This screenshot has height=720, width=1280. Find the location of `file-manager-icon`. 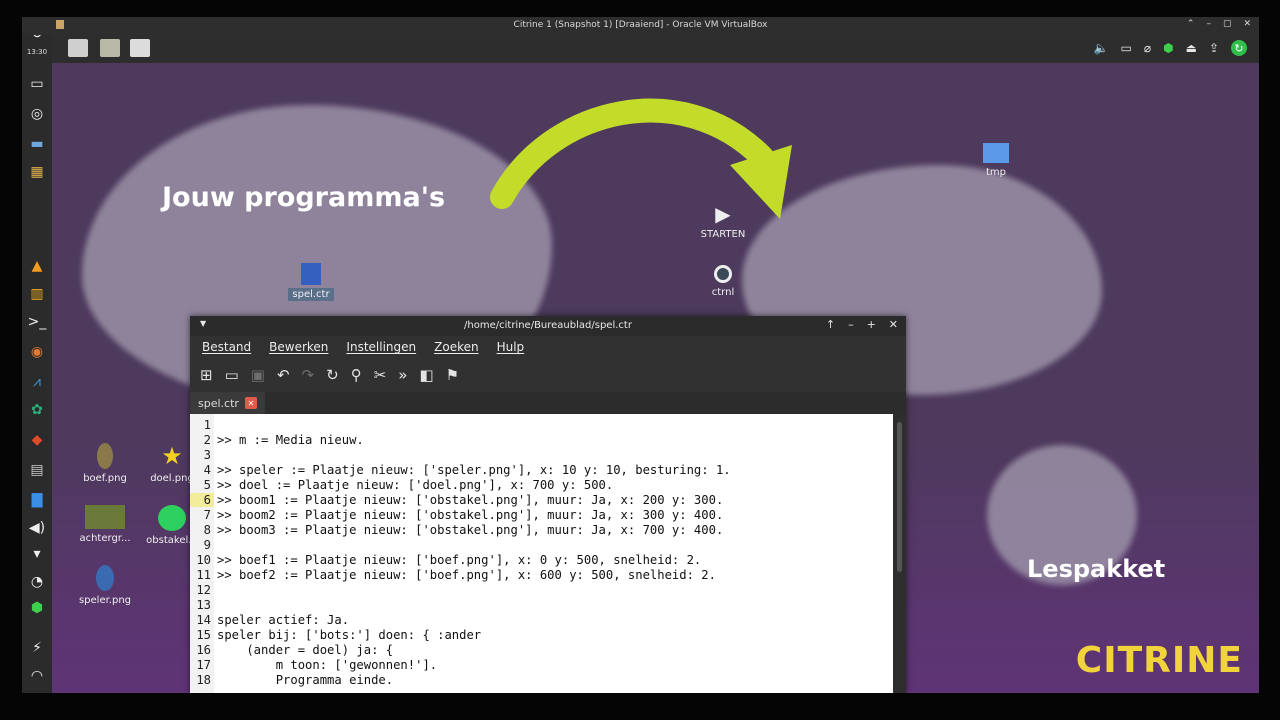

file-manager-icon is located at coordinates (110, 48).